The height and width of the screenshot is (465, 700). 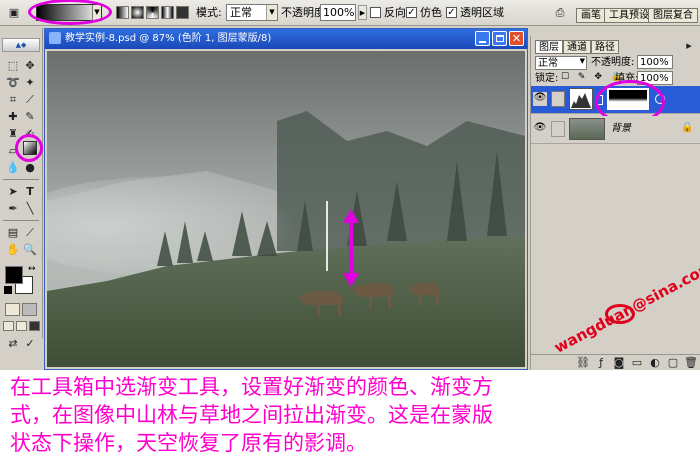 What do you see at coordinates (30, 83) in the screenshot?
I see `magic-wand-tool-icon: ✦` at bounding box center [30, 83].